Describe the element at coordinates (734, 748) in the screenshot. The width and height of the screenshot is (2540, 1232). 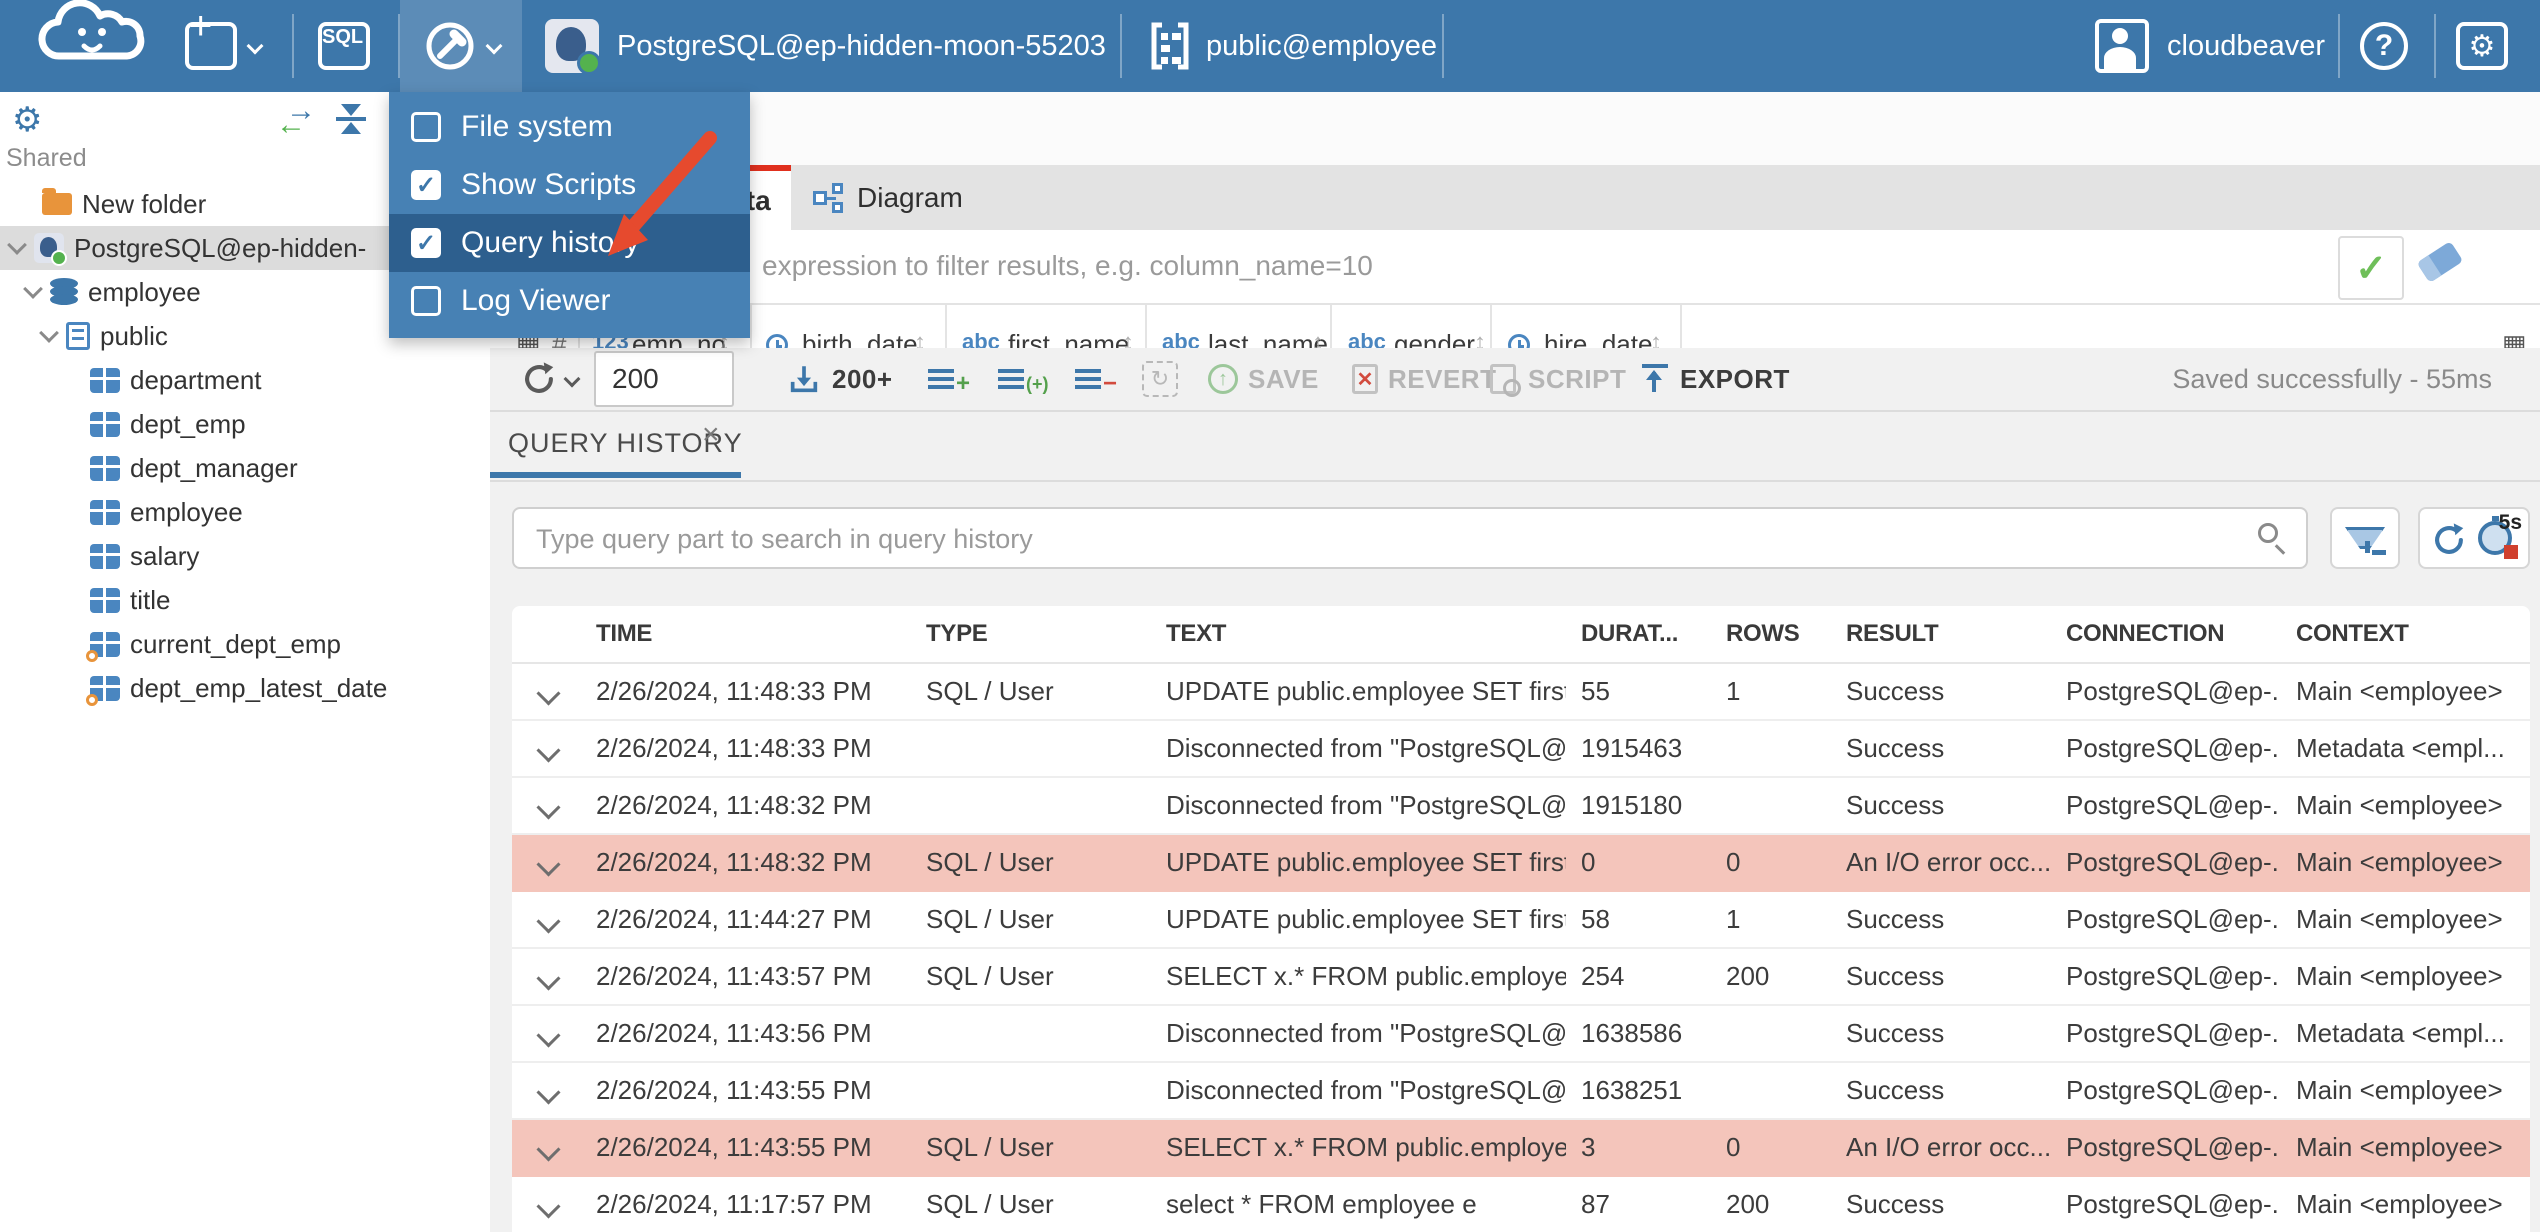
I see `cell-time: 2/26/2024, 11:48:33 PM` at that location.